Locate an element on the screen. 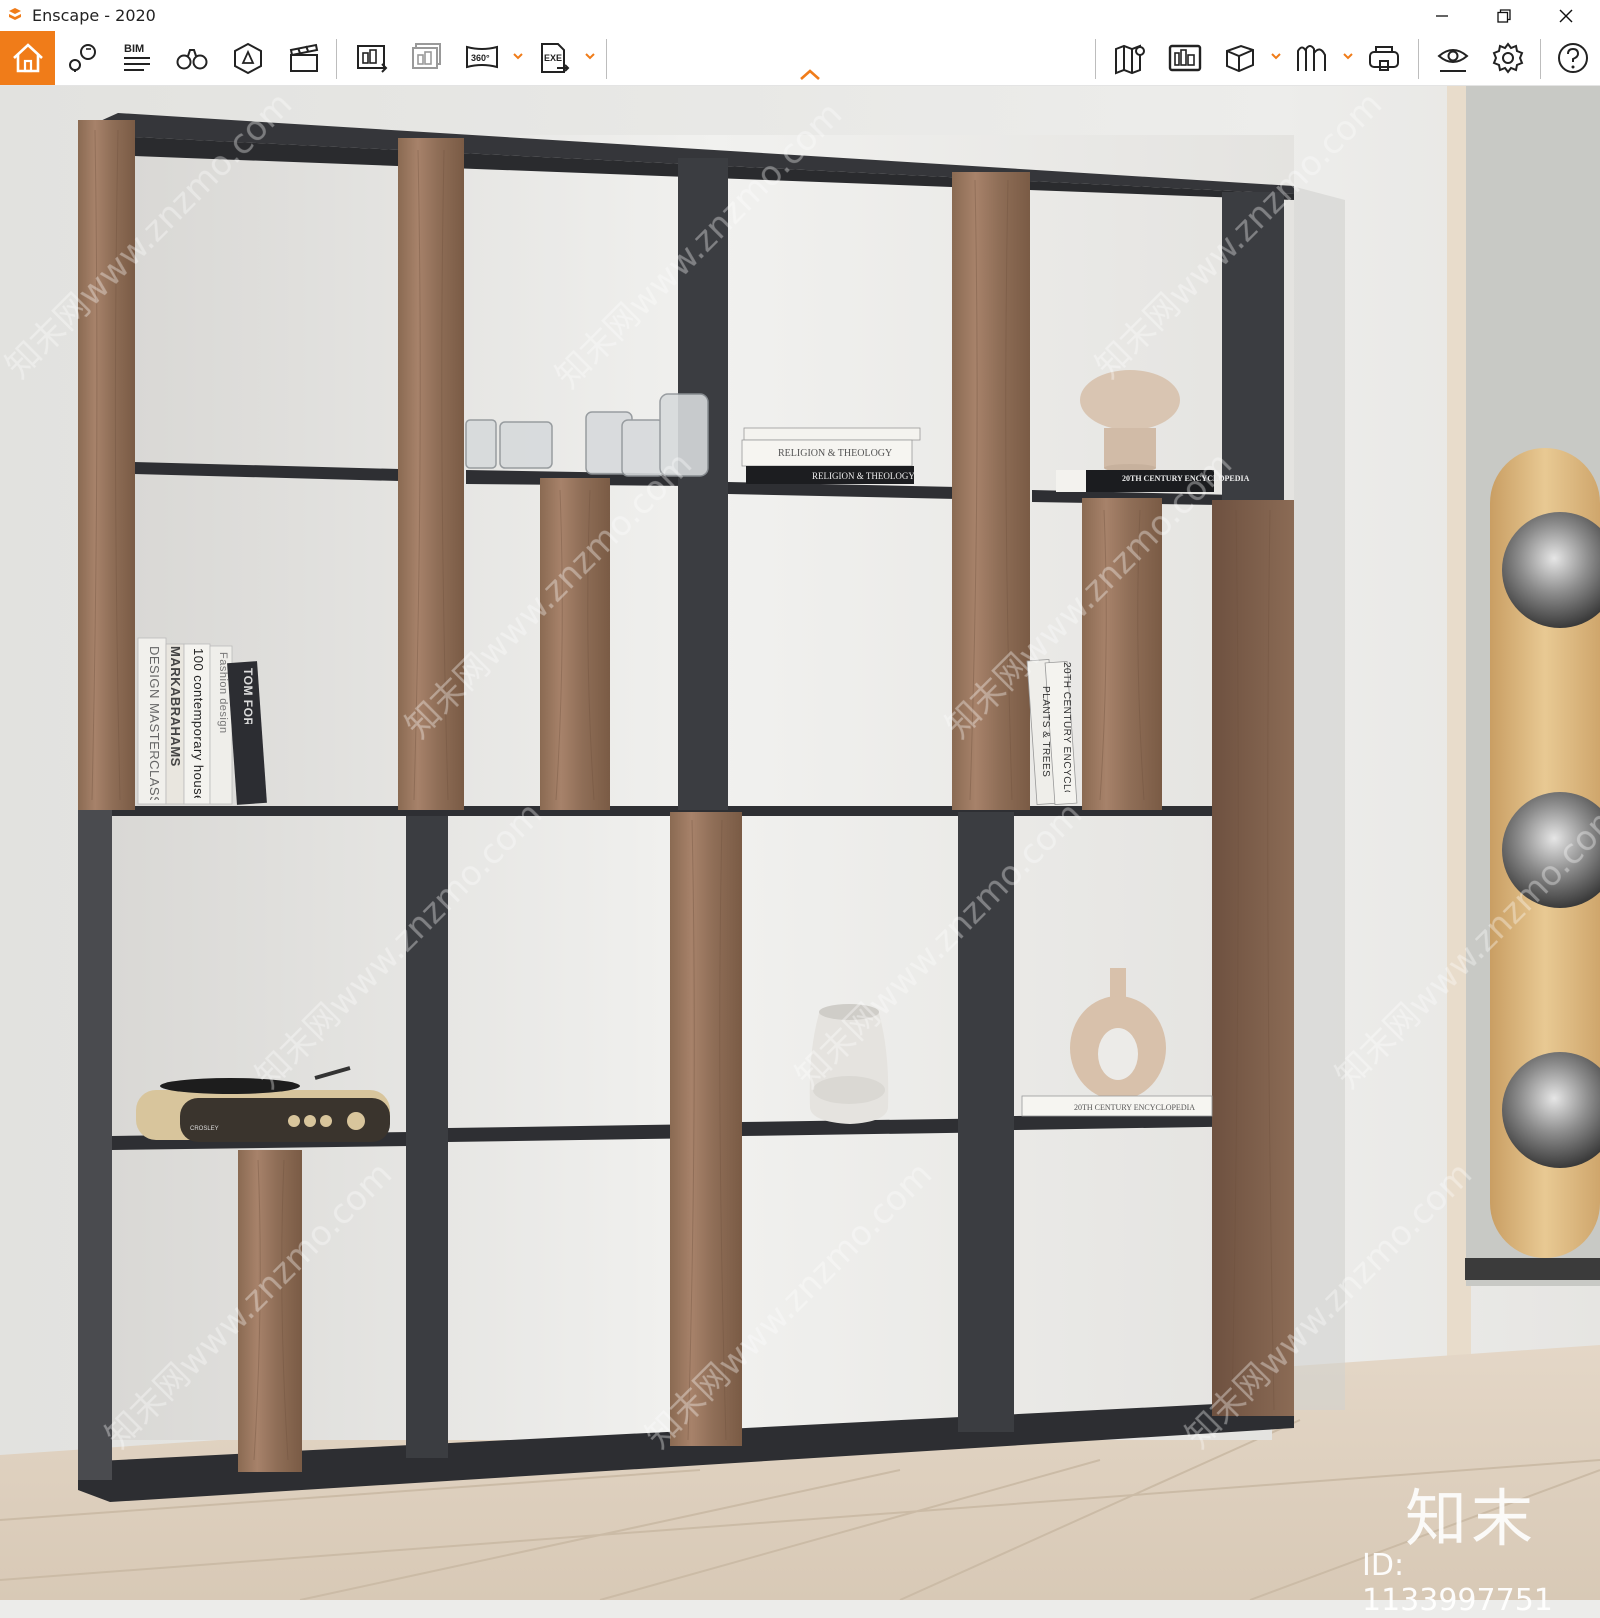  video-editor-button is located at coordinates (304, 58).